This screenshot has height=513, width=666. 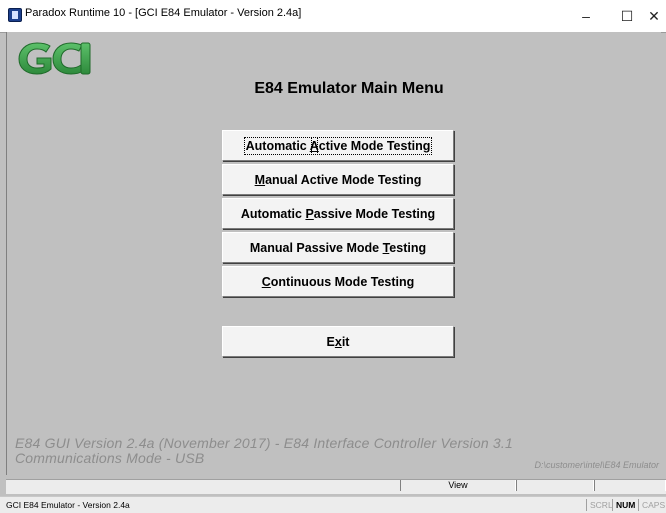 What do you see at coordinates (596, 465) in the screenshot?
I see `file-path-text: D:\customer\intel\E84 Emulator` at bounding box center [596, 465].